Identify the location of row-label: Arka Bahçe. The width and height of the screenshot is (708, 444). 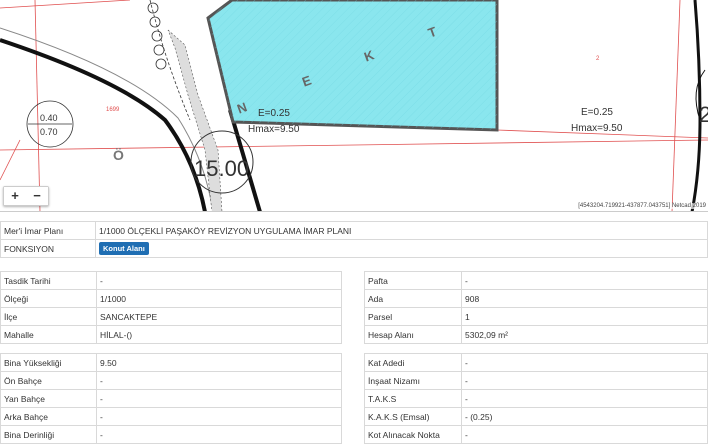
(48, 416).